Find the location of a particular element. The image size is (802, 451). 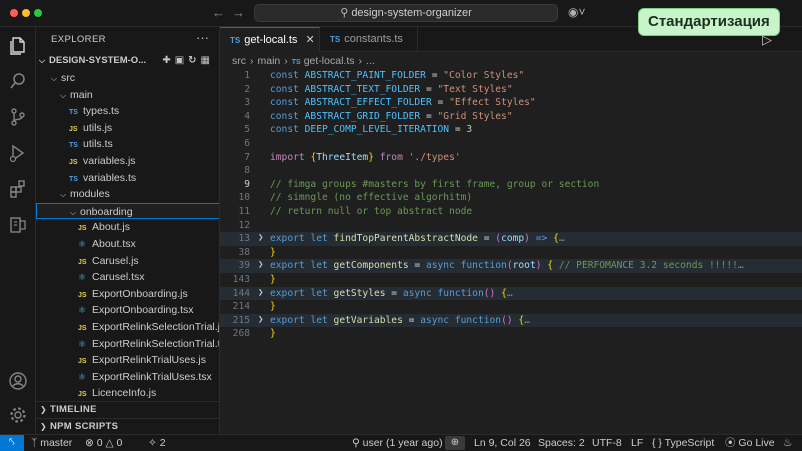

breadcrumb-main: main is located at coordinates (269, 61).